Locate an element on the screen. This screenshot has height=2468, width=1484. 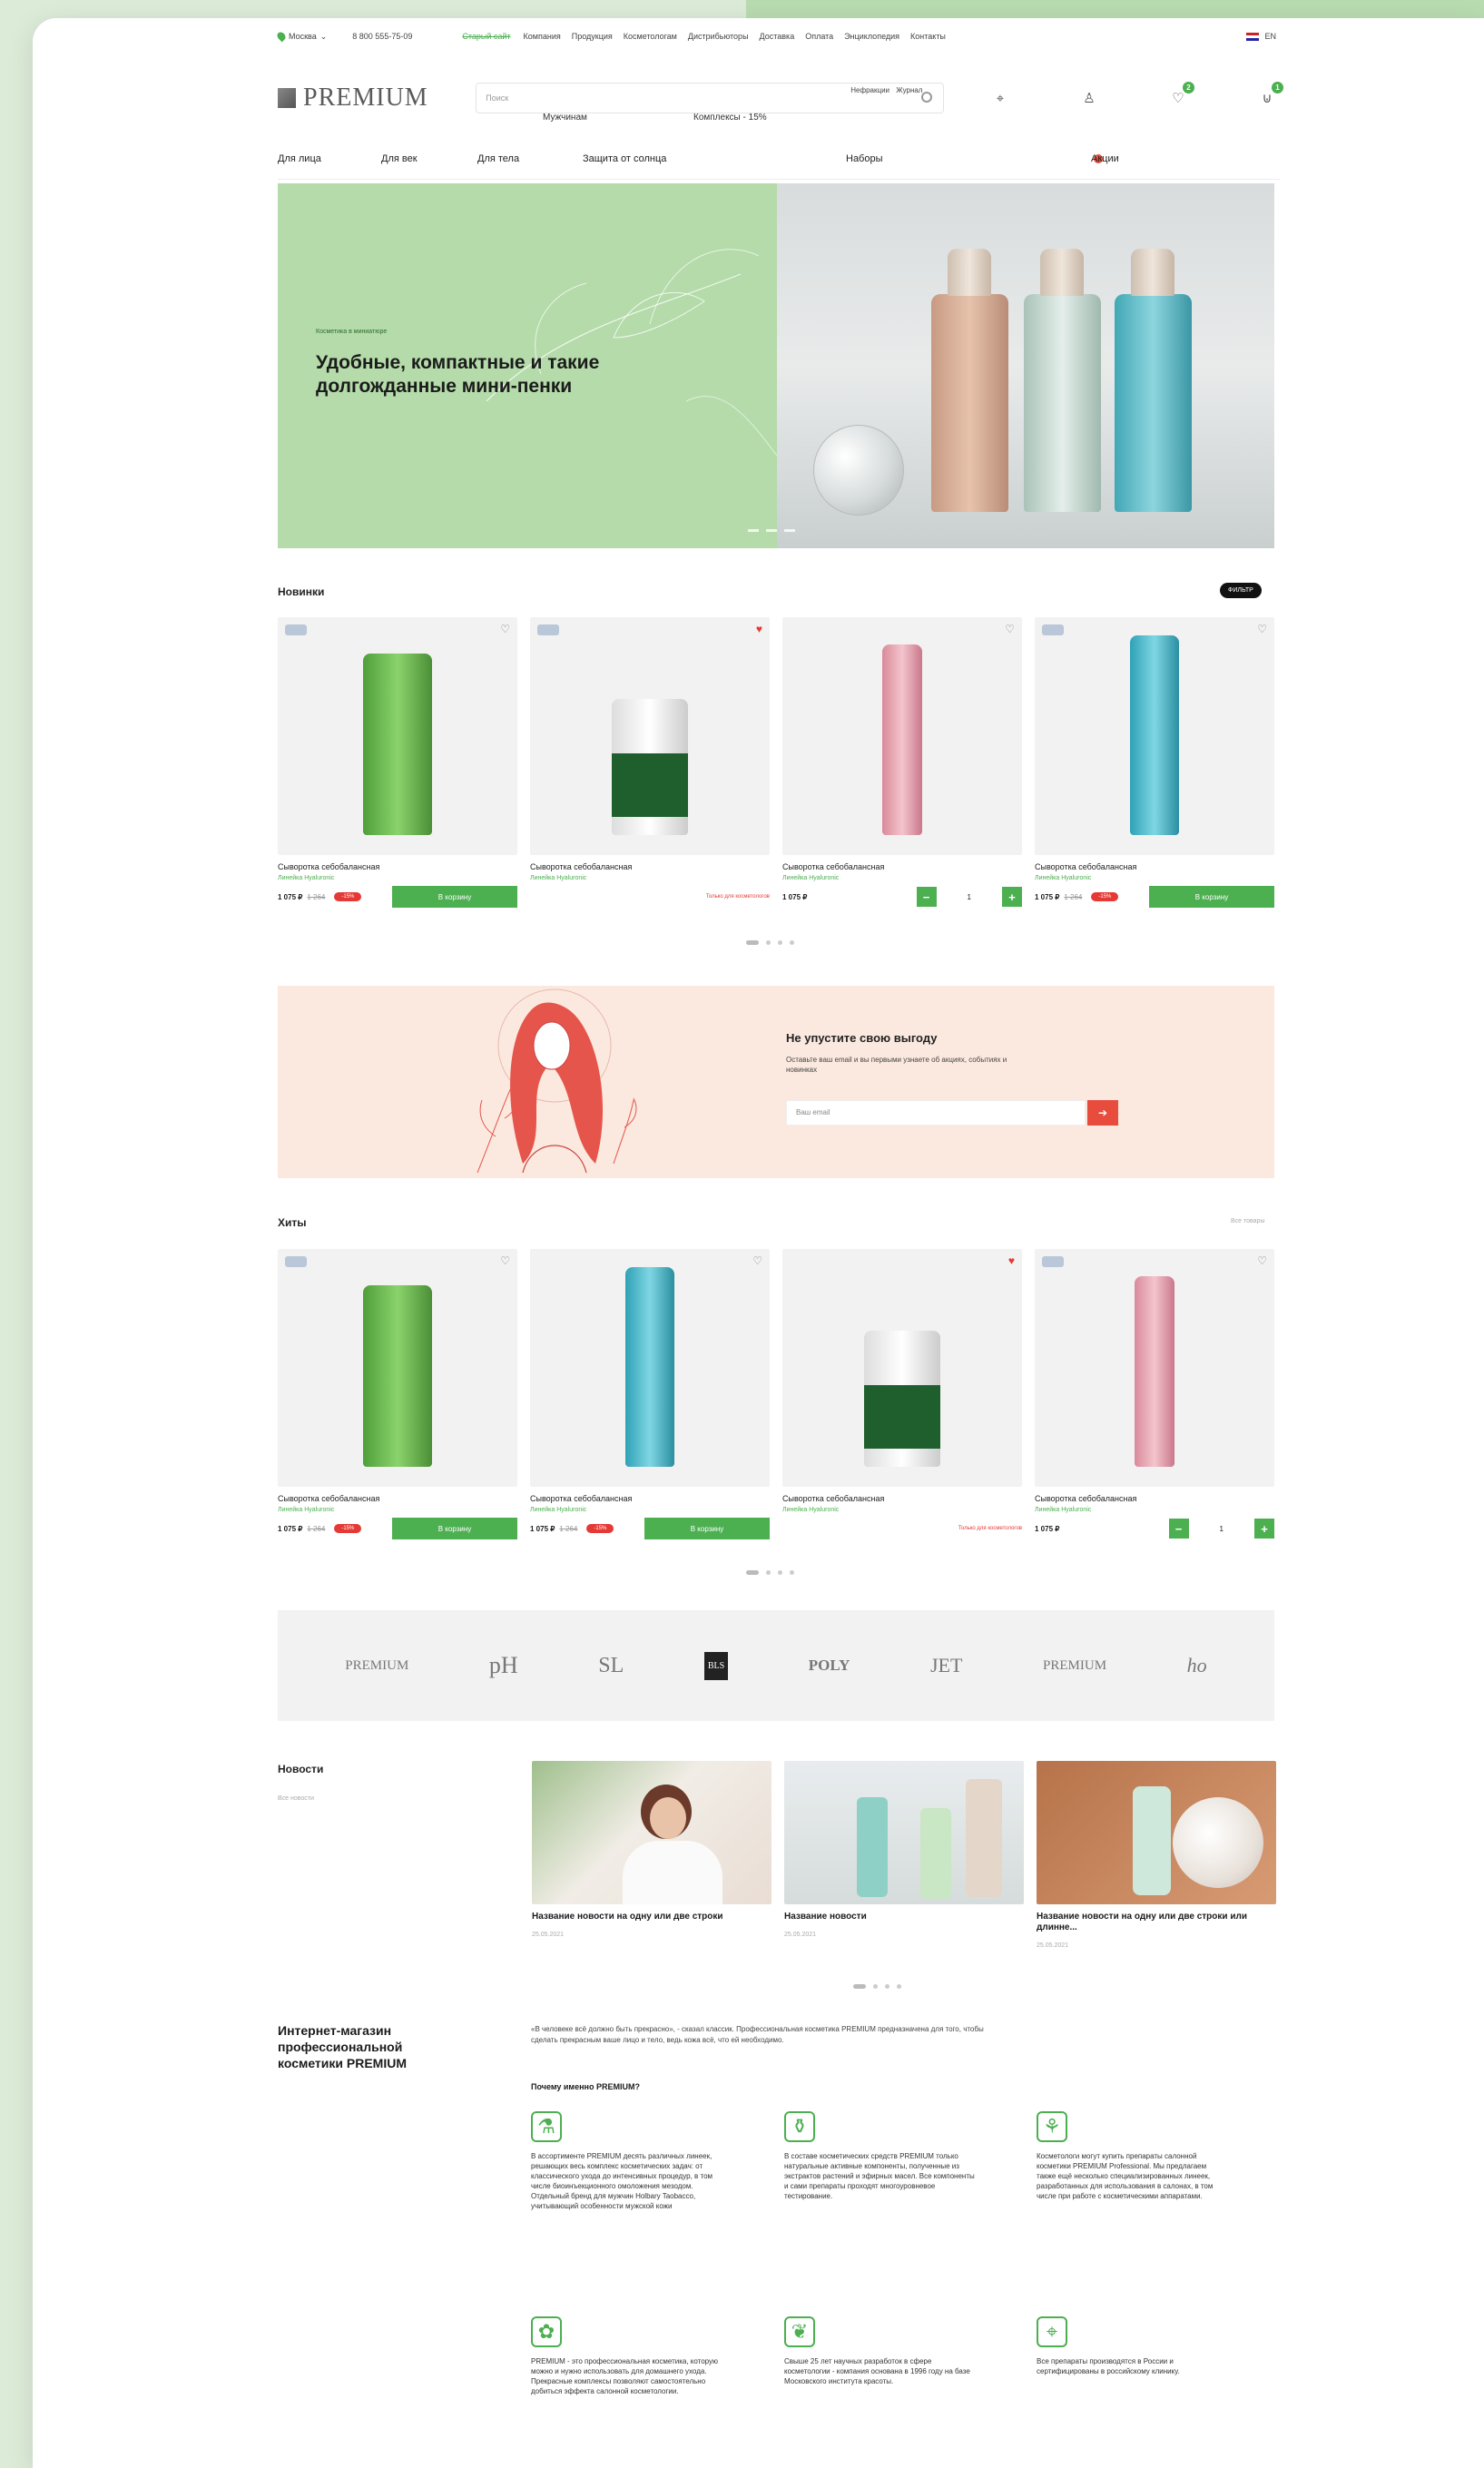
quantity-stepper: − 1 + is located at coordinates (969, 897).